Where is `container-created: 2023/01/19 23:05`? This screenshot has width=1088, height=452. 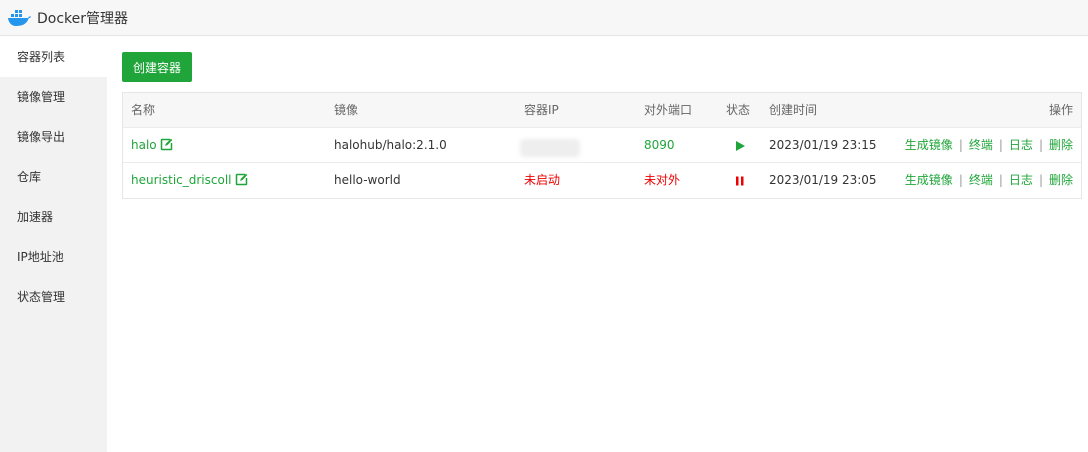 container-created: 2023/01/19 23:05 is located at coordinates (823, 180).